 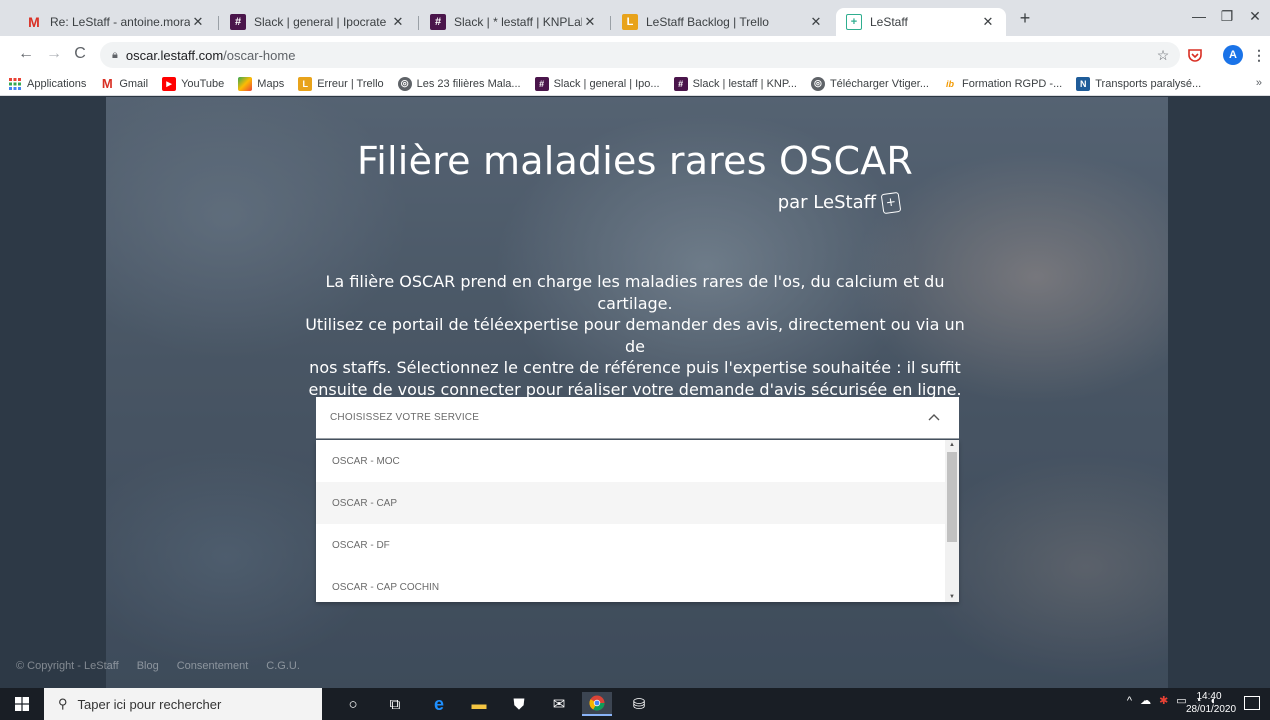 I want to click on scroll-up-icon: ▲, so click(x=952, y=445).